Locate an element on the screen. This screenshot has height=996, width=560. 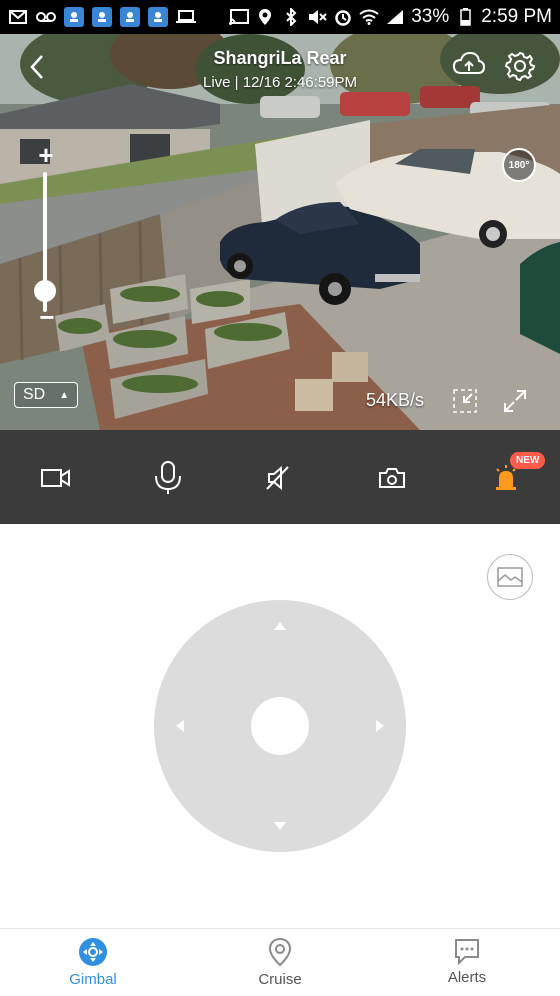
expand-icon is located at coordinates (515, 401).